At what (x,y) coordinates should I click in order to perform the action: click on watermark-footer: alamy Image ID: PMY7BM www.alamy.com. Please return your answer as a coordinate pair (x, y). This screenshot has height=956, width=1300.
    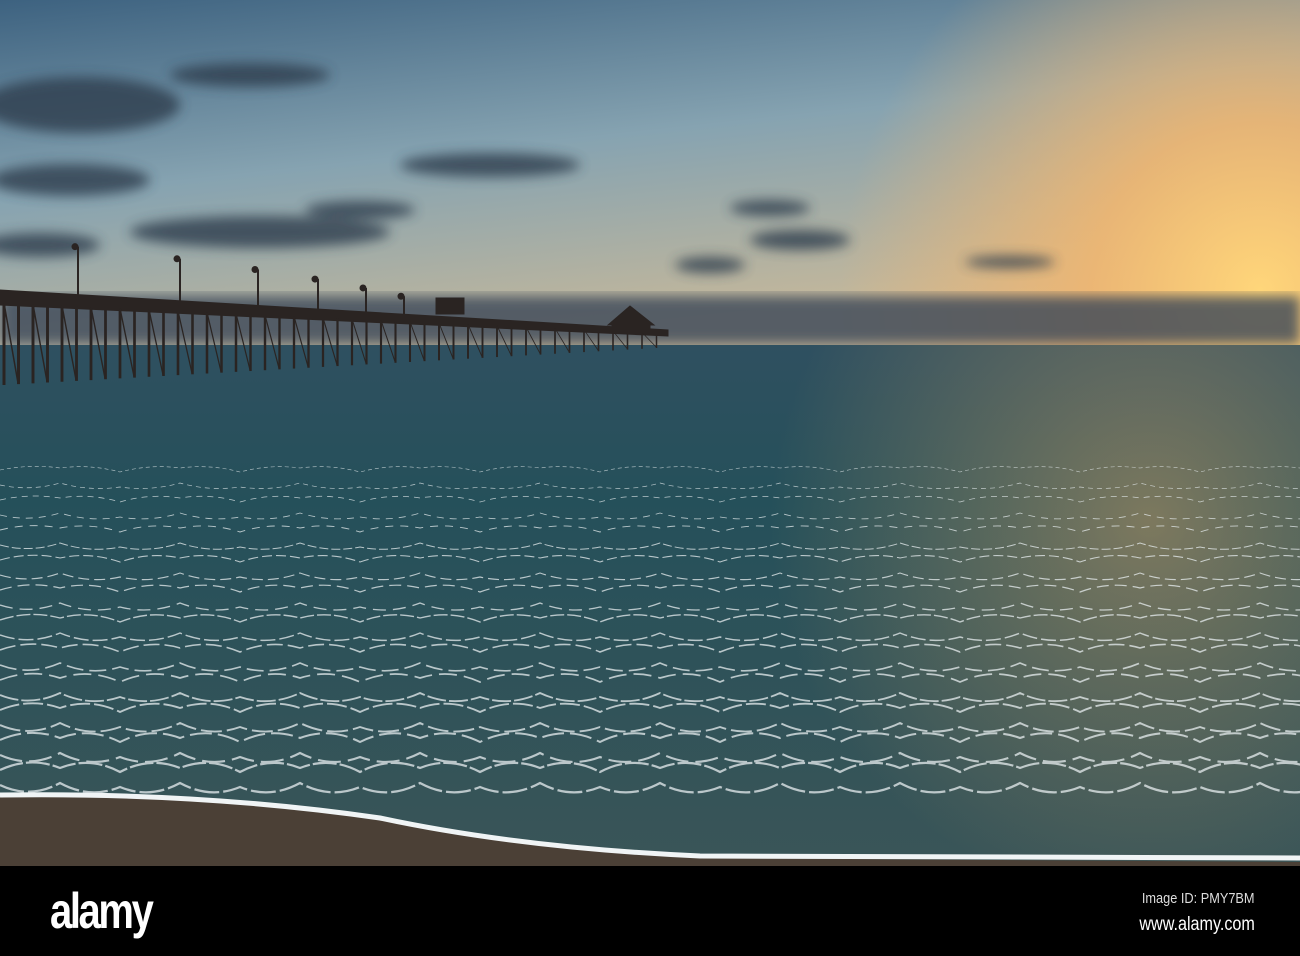
    Looking at the image, I should click on (650, 911).